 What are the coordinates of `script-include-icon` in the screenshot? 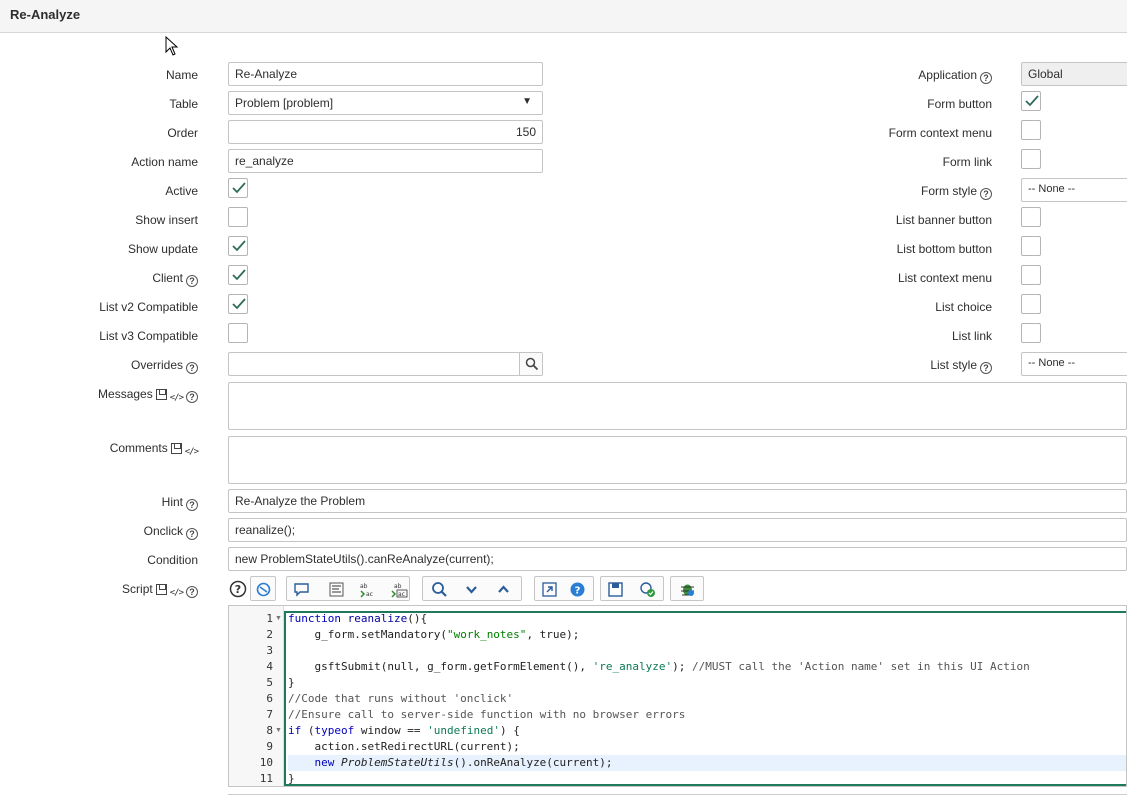 It's located at (263, 589).